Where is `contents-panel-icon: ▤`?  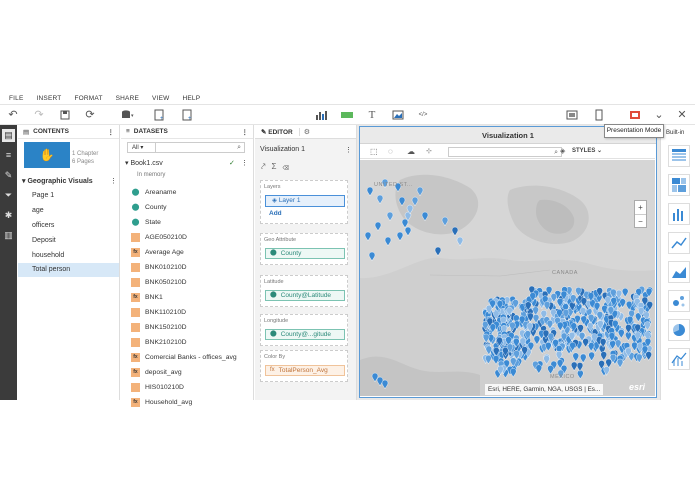
contents-panel-icon: ▤ is located at coordinates (8, 135).